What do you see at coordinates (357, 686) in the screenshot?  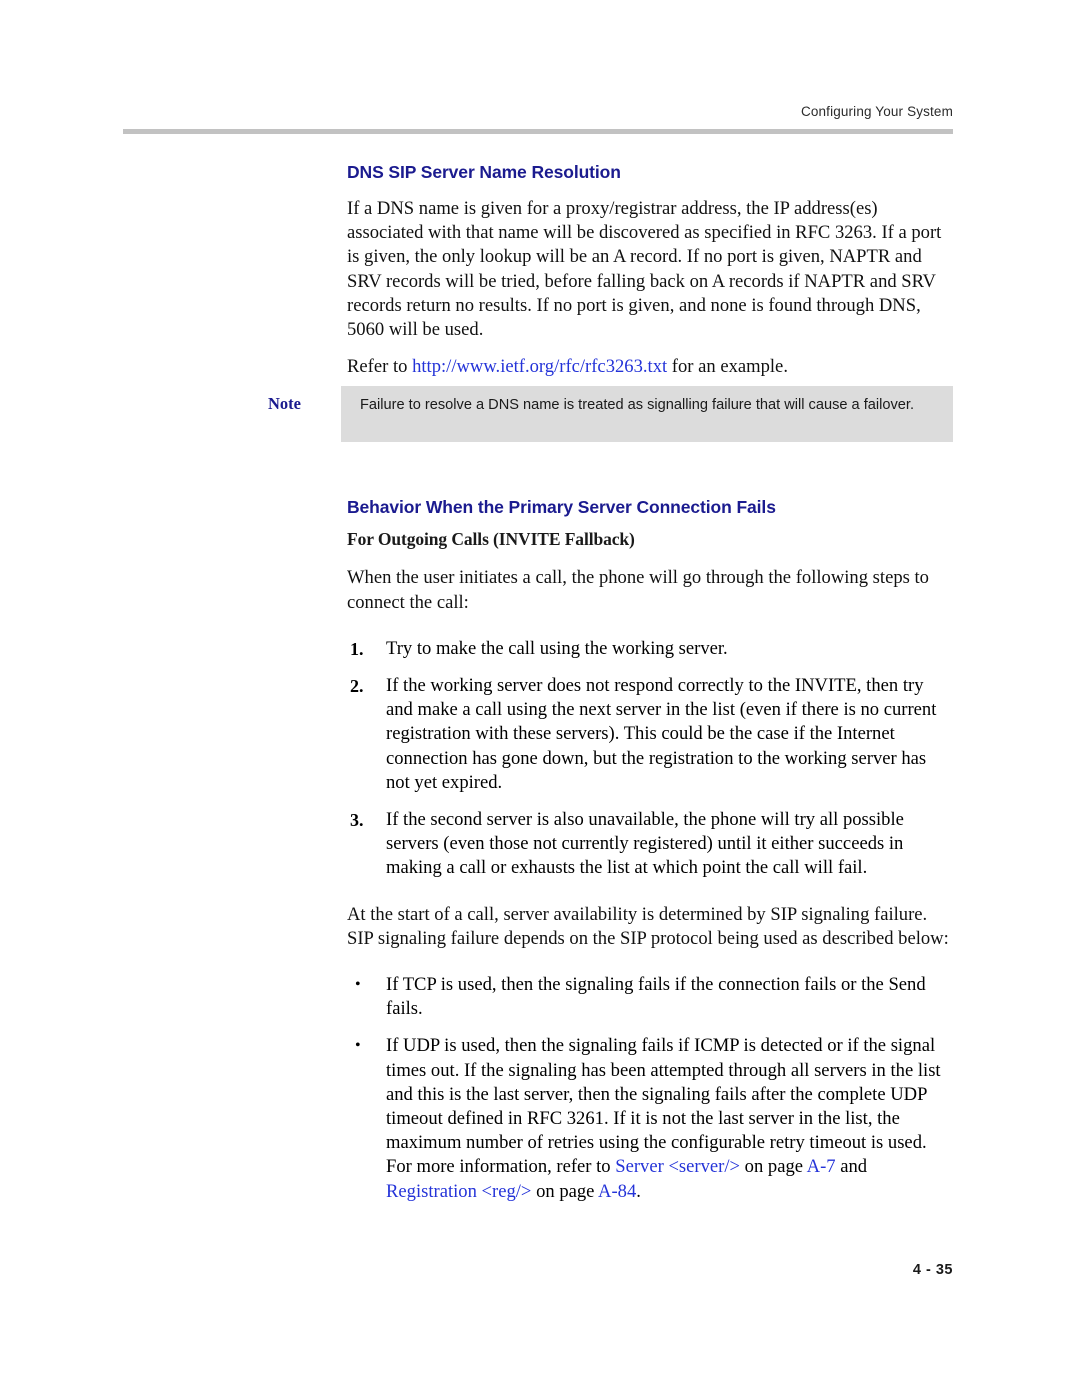 I see `step-number: 2.` at bounding box center [357, 686].